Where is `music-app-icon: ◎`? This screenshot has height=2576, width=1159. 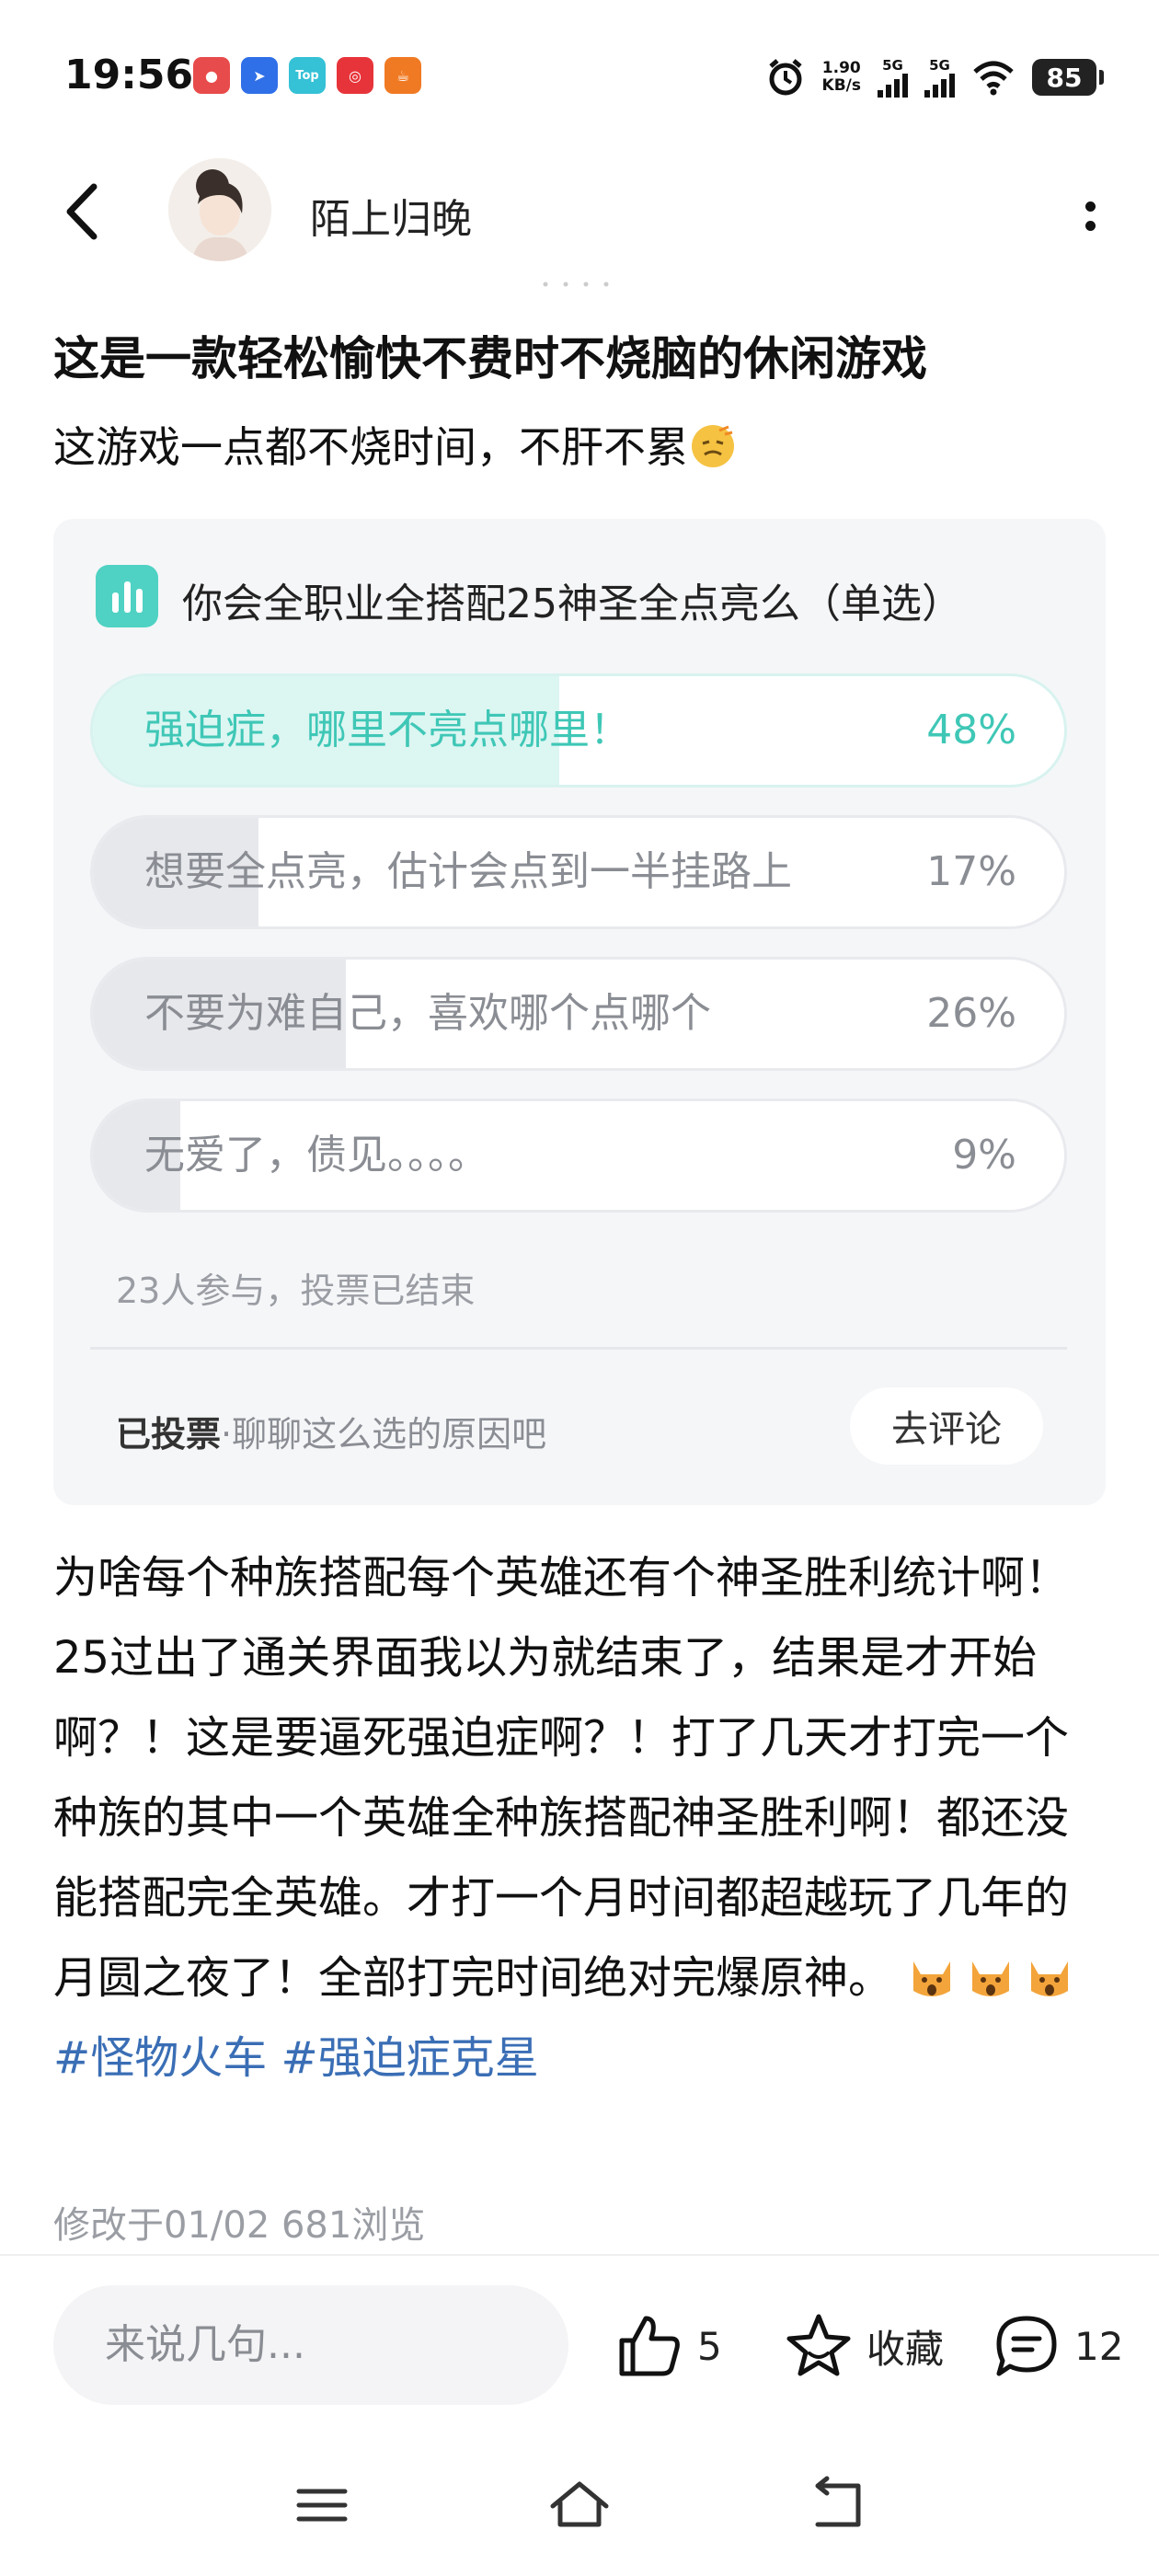
music-app-icon: ◎ is located at coordinates (355, 75).